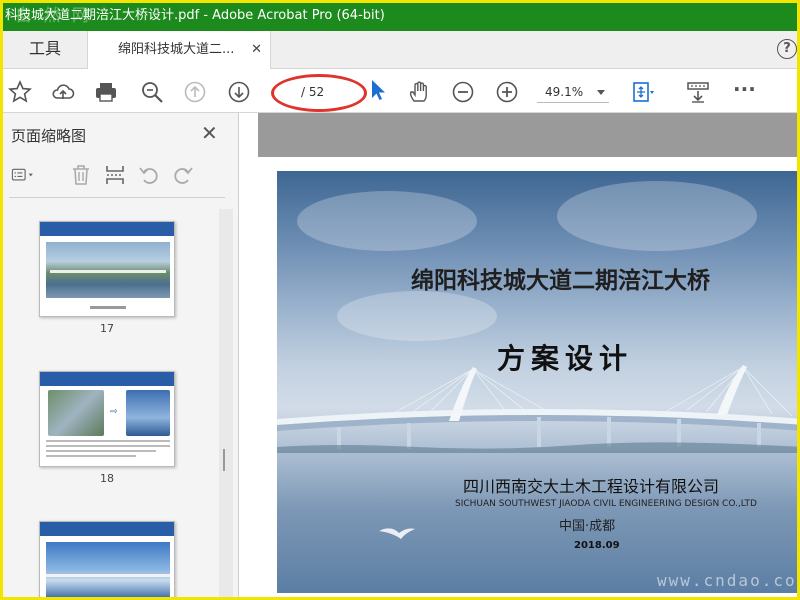 The width and height of the screenshot is (800, 600). Describe the element at coordinates (107, 328) in the screenshot. I see `thumbnail-label: 17` at that location.